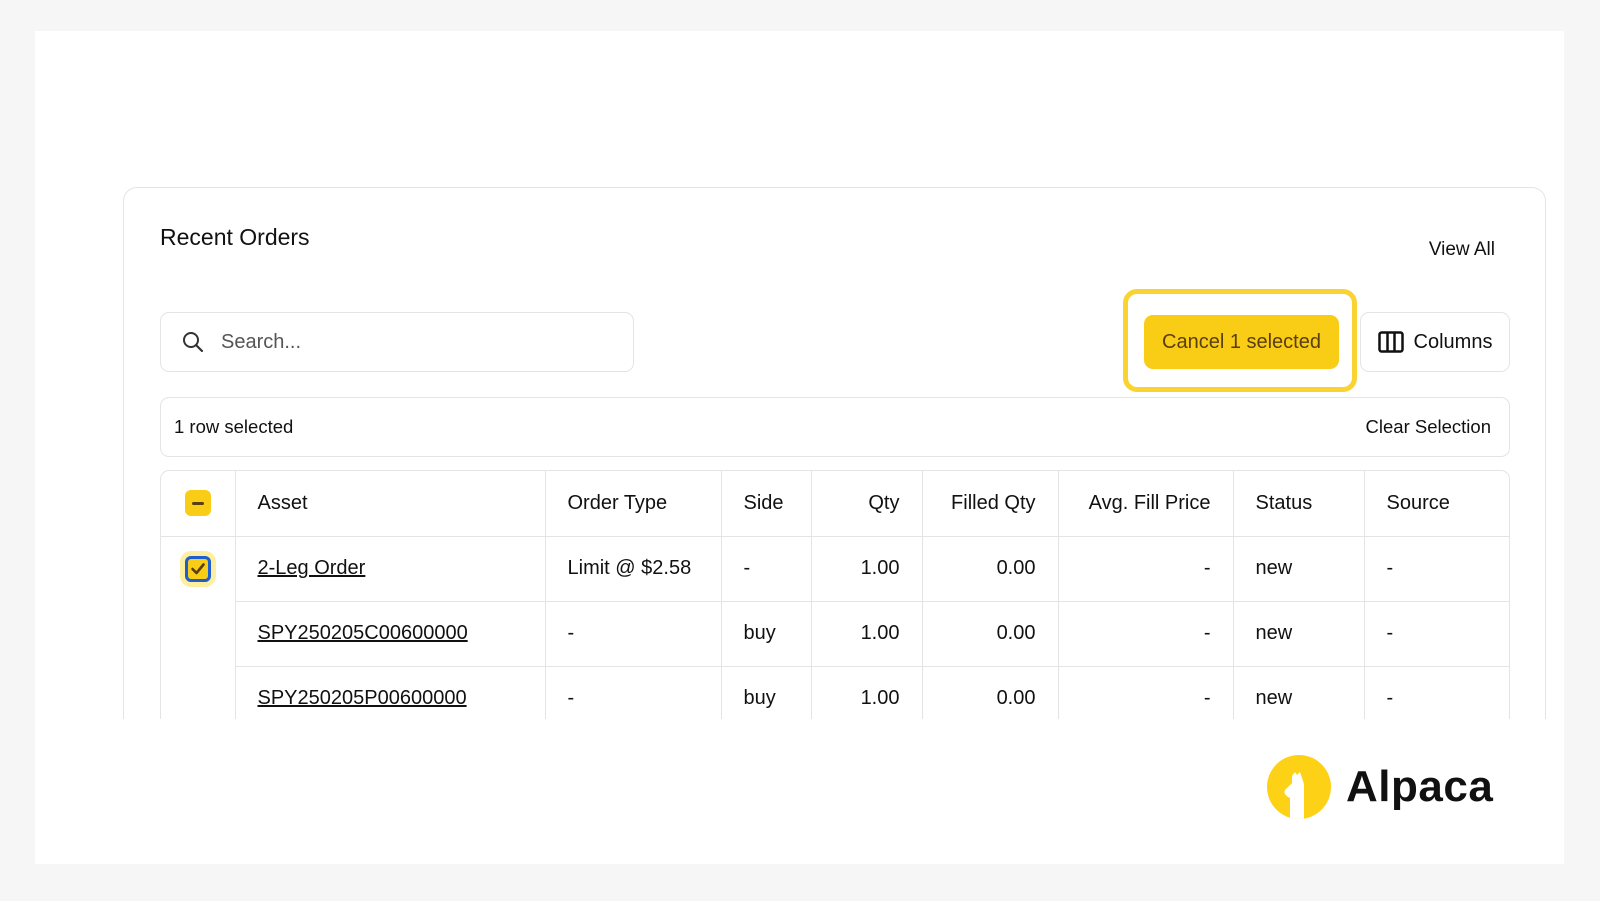 Image resolution: width=1600 pixels, height=901 pixels. I want to click on alpaca-logo: Alpaca, so click(1379, 787).